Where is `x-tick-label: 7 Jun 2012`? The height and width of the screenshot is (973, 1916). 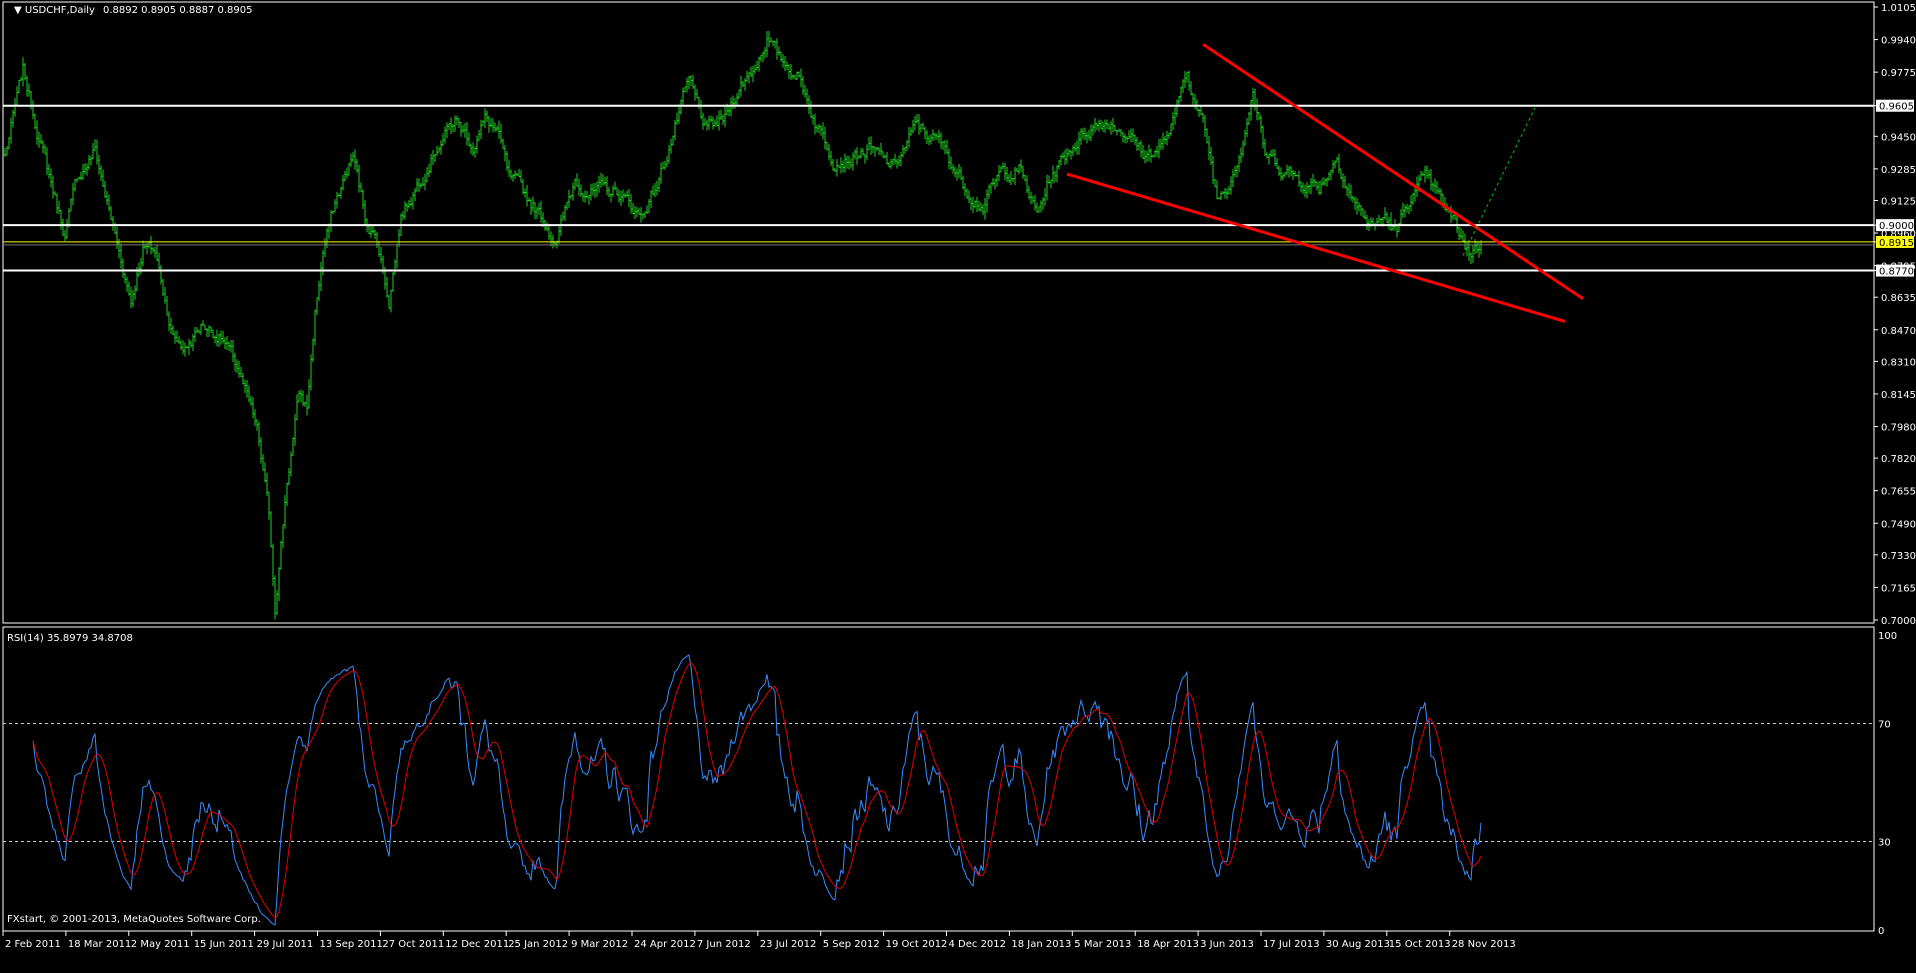 x-tick-label: 7 Jun 2012 is located at coordinates (724, 944).